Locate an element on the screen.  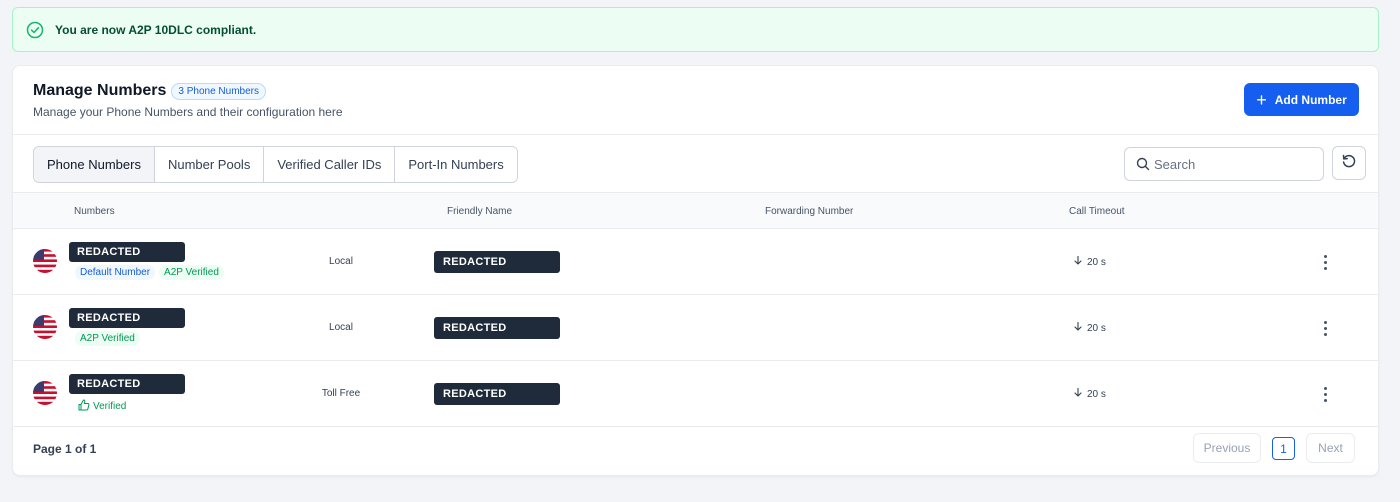
verified-badge: Verified is located at coordinates (102, 406).